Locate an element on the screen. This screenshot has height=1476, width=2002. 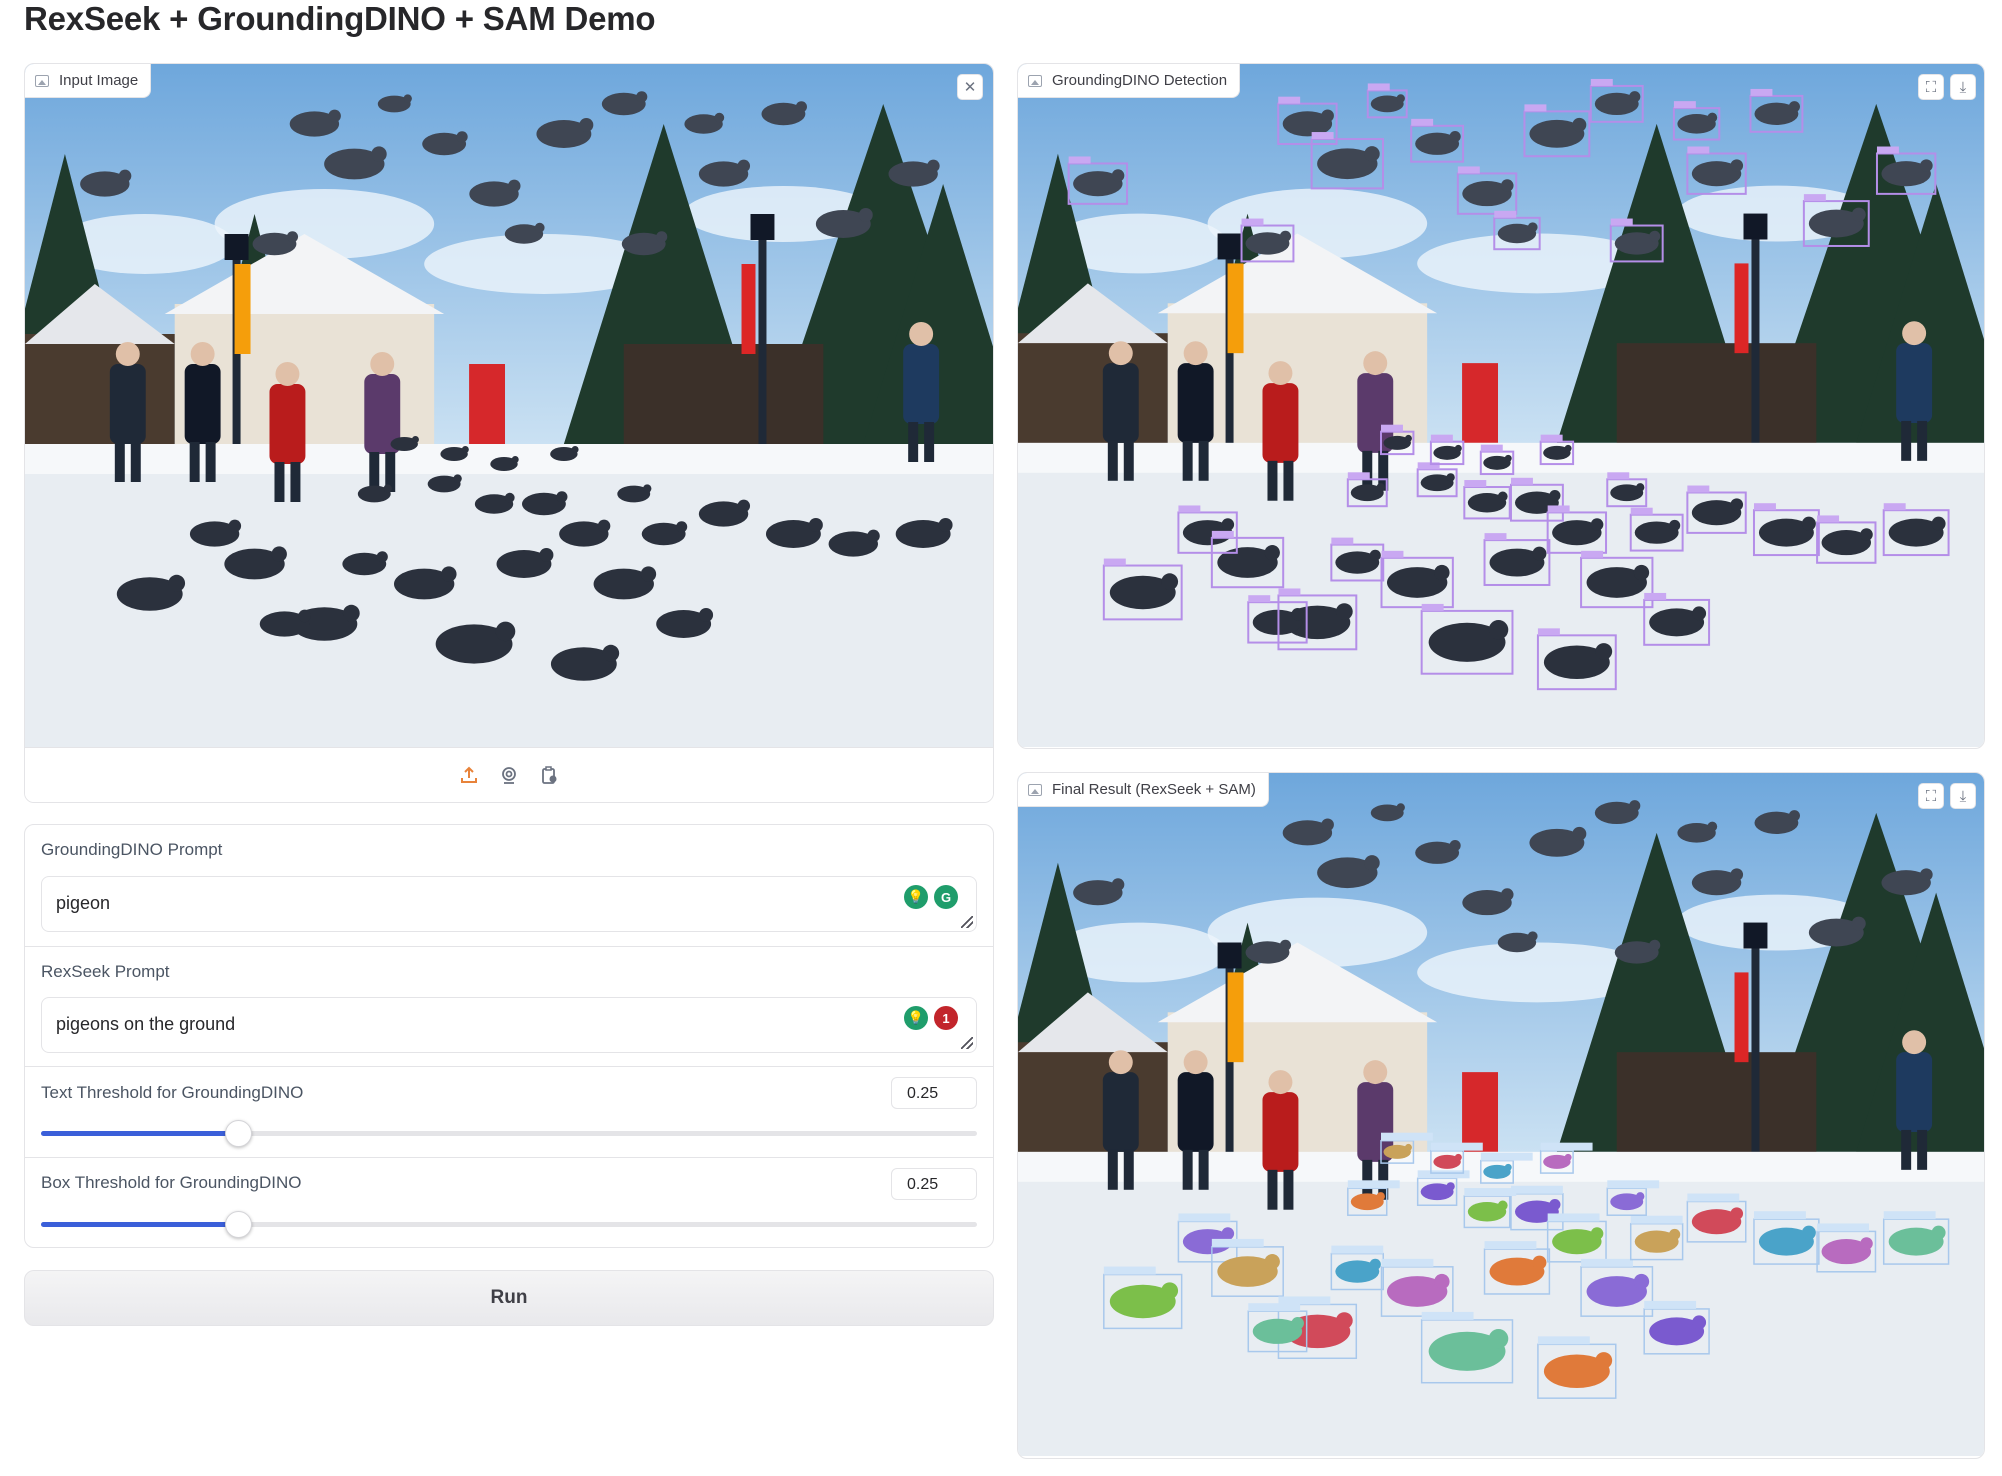
gd-prompt-label: GroundingDINO Prompt is located at coordinates (132, 849).